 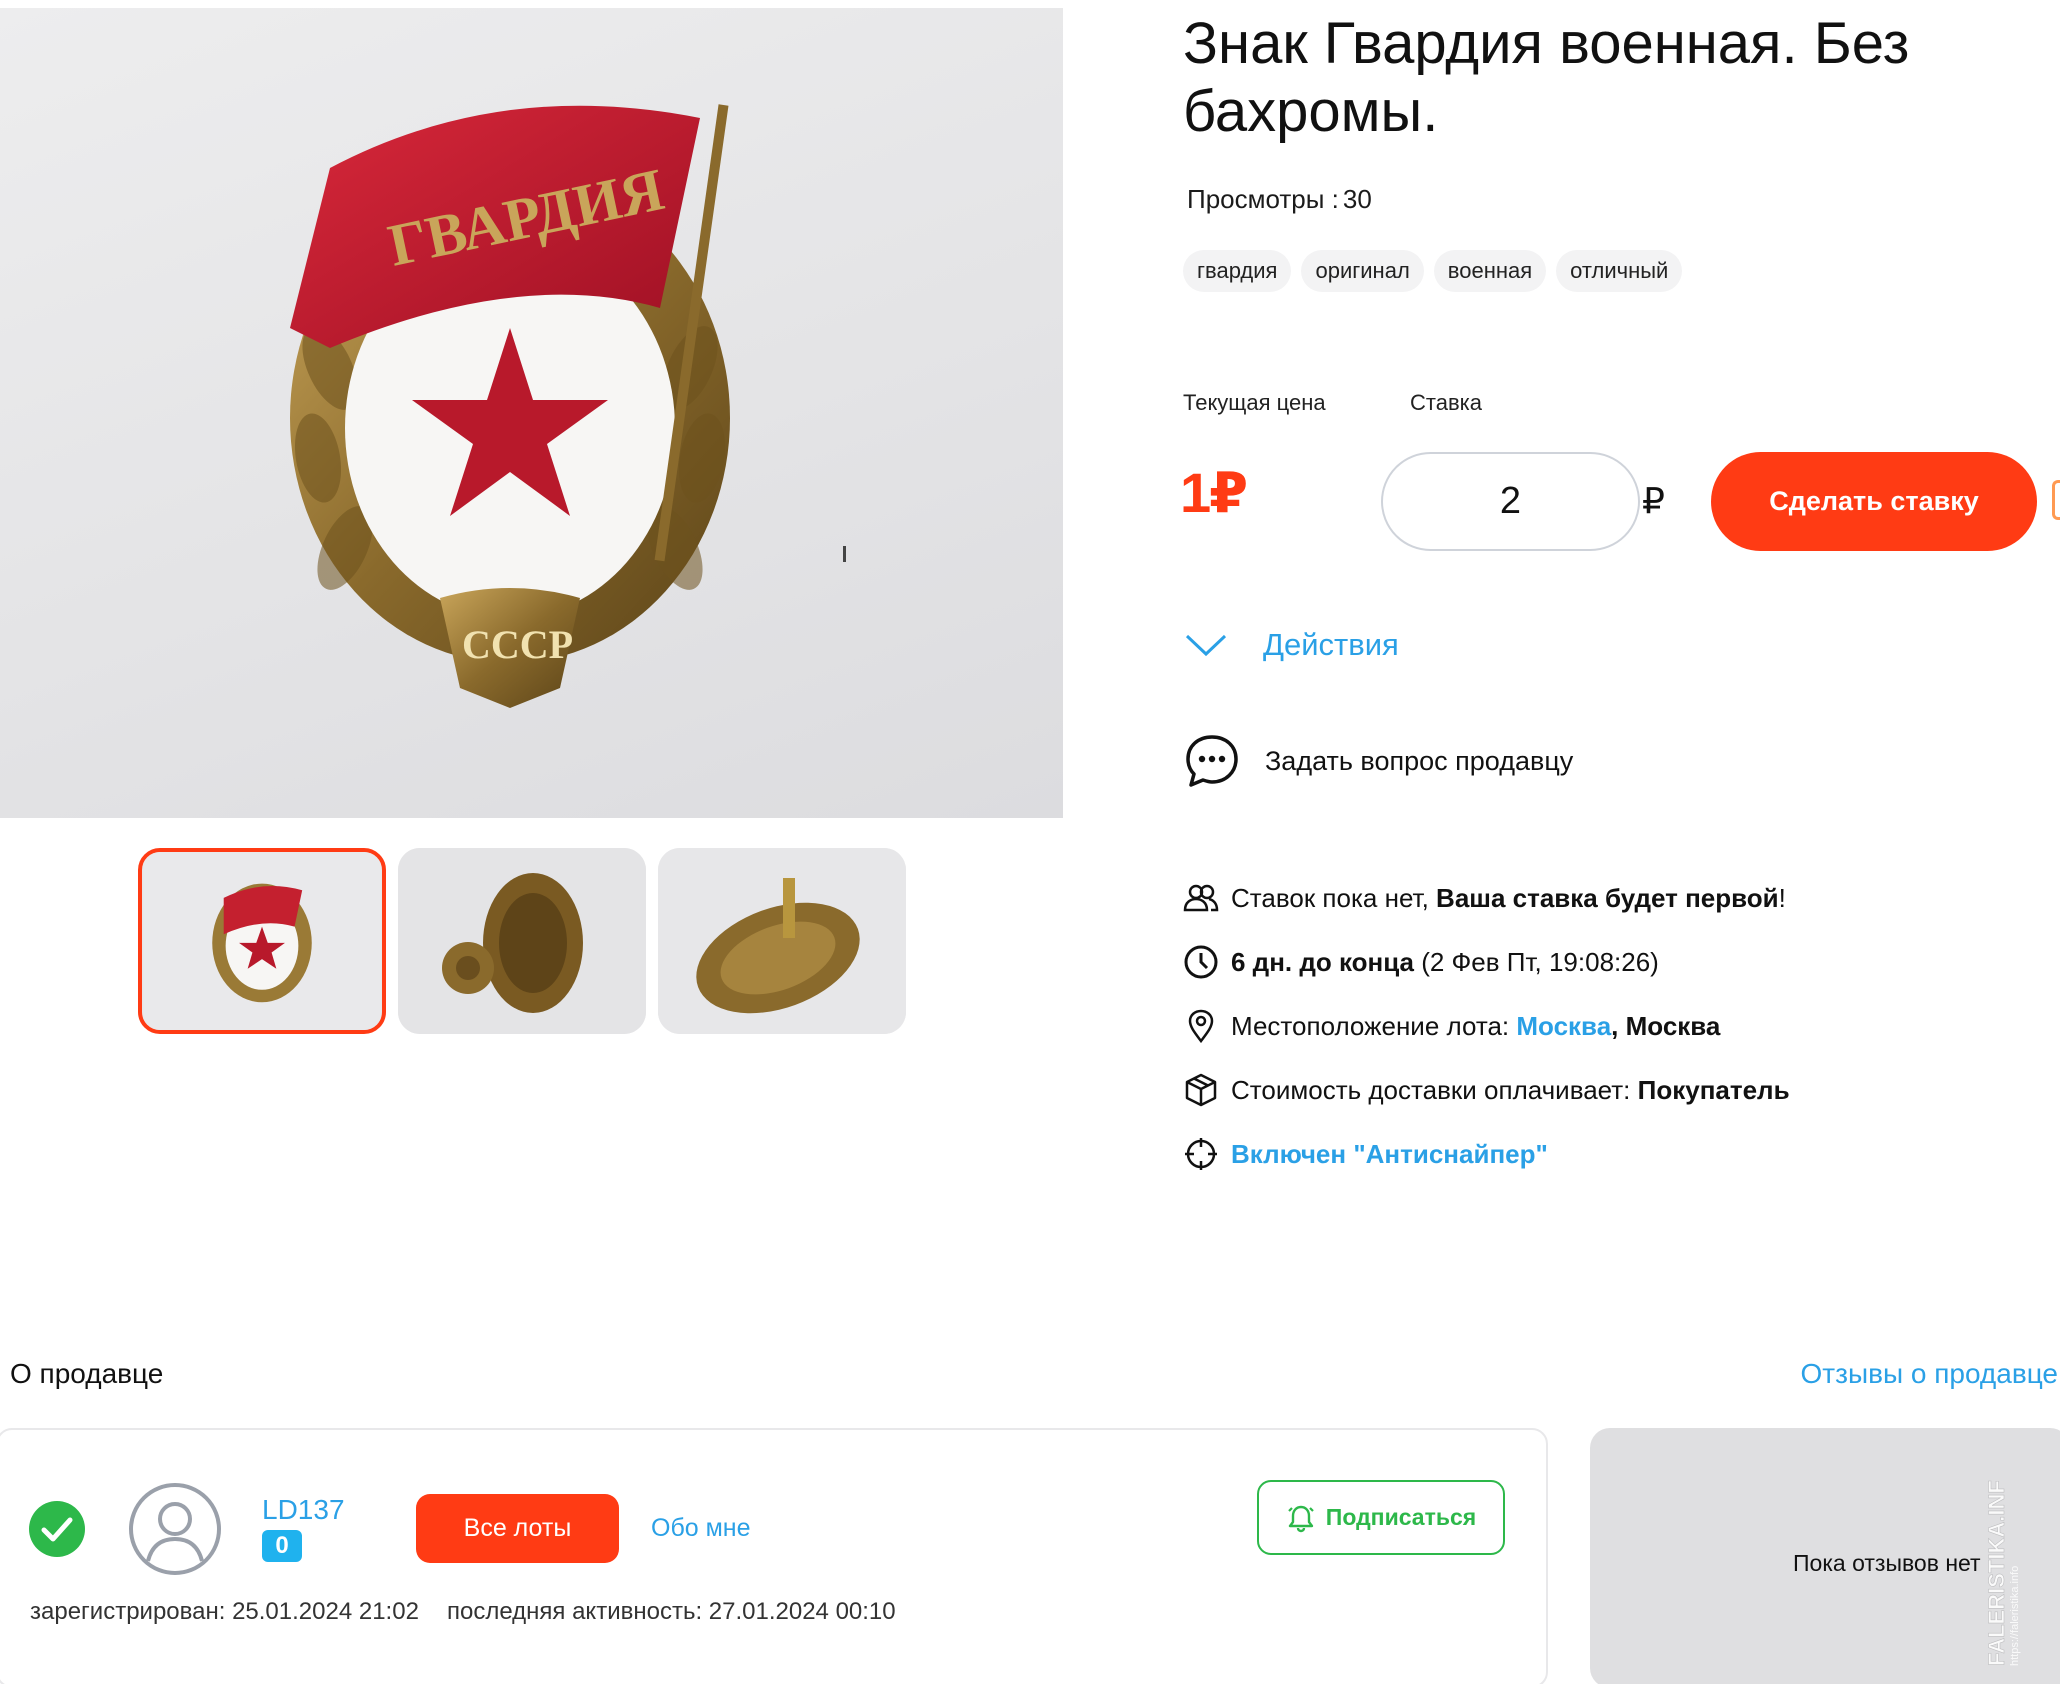 I want to click on check-circle-icon, so click(x=57, y=1529).